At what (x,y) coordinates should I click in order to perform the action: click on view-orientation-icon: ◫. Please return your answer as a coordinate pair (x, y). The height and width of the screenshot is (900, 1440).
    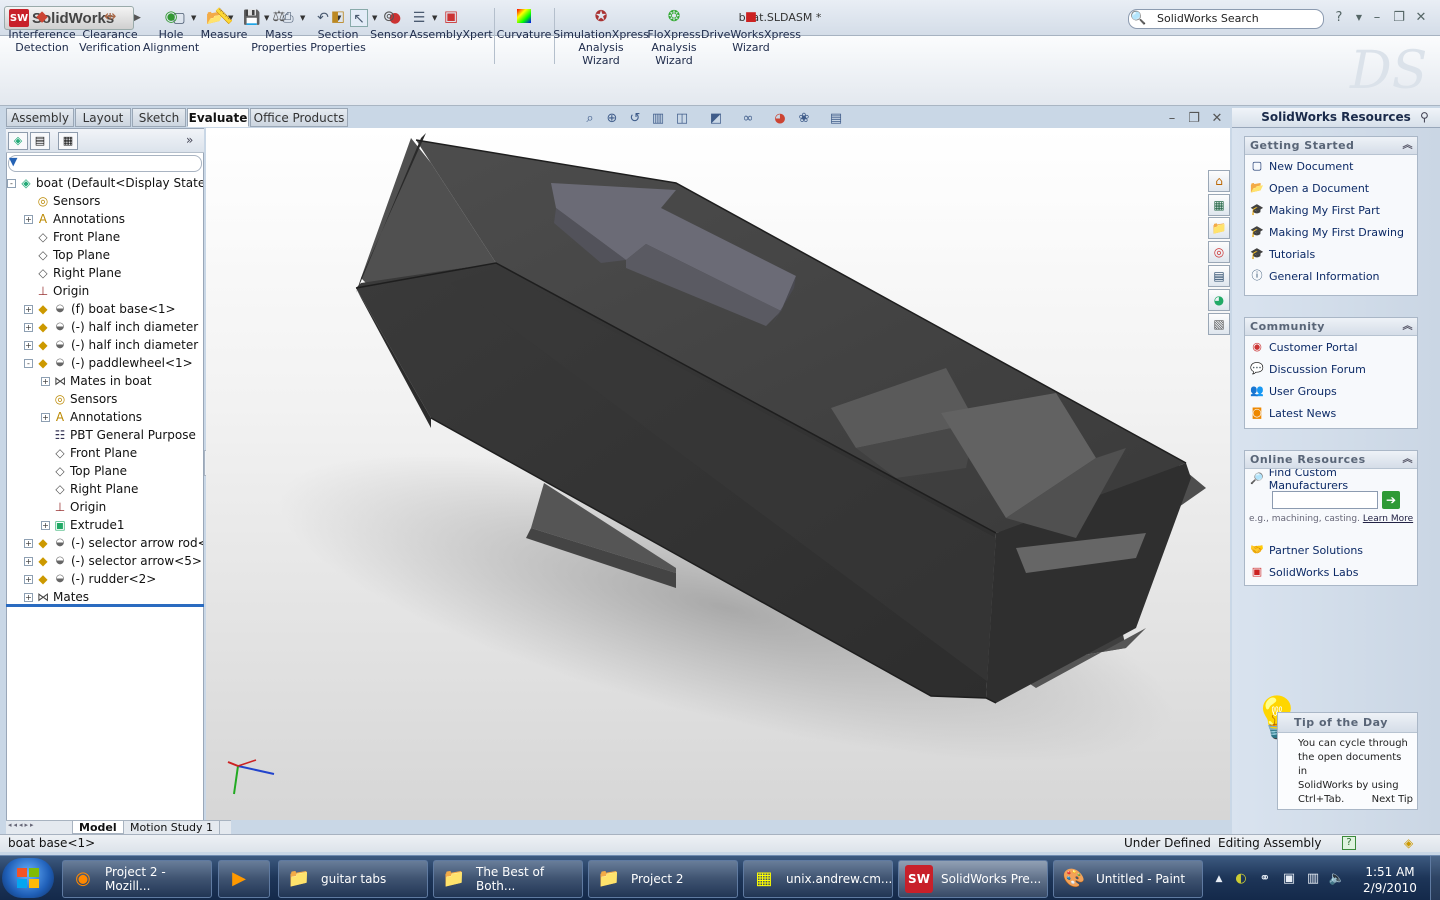
    Looking at the image, I should click on (682, 118).